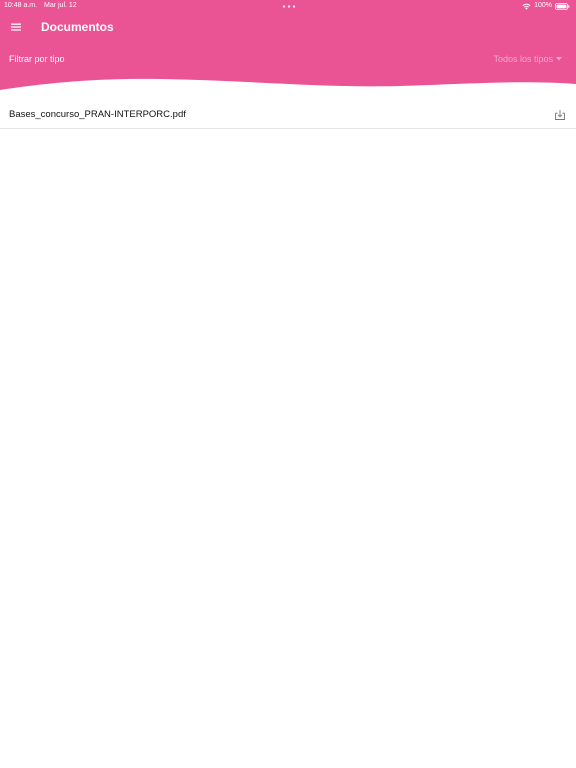  I want to click on multitask-dots-icon, so click(289, 6).